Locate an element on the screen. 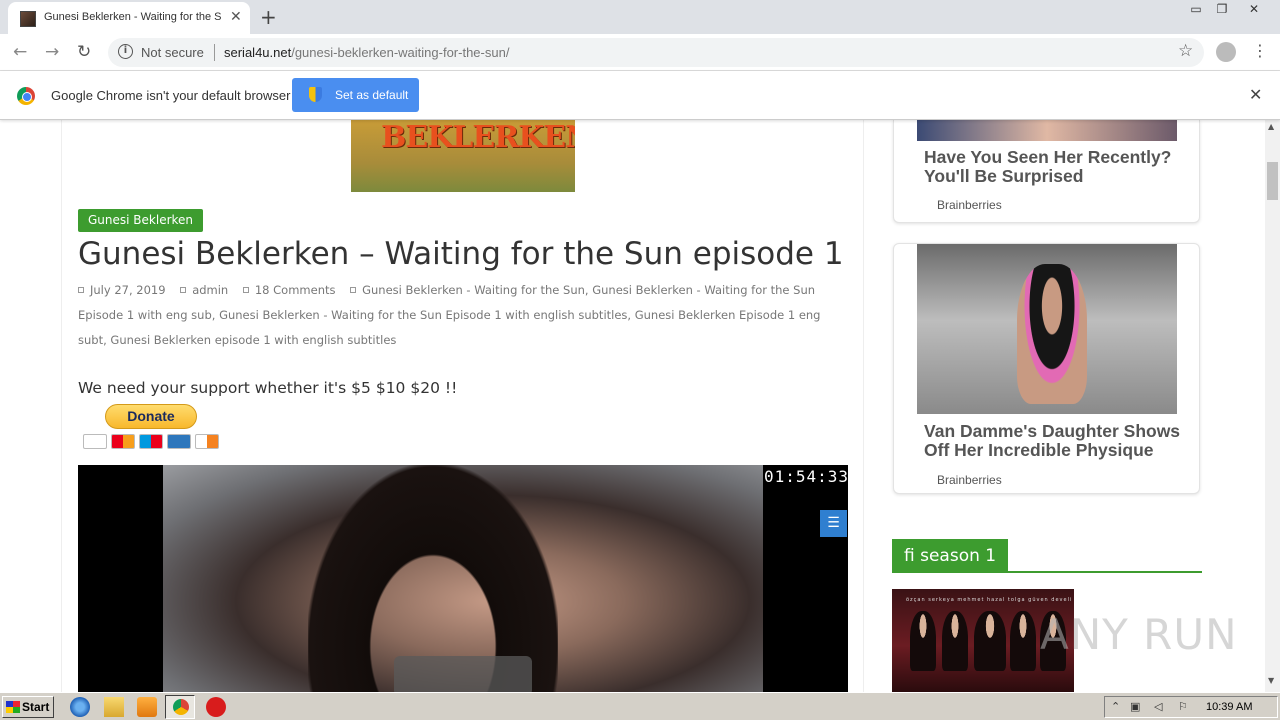 This screenshot has width=1280, height=720. ad-image-figure is located at coordinates (1052, 334).